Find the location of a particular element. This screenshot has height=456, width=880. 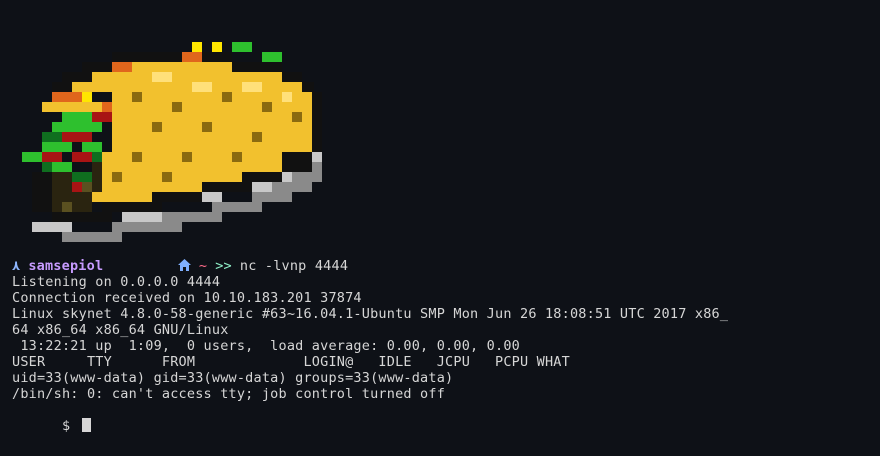

prompt-chevrons: >> is located at coordinates (223, 266).